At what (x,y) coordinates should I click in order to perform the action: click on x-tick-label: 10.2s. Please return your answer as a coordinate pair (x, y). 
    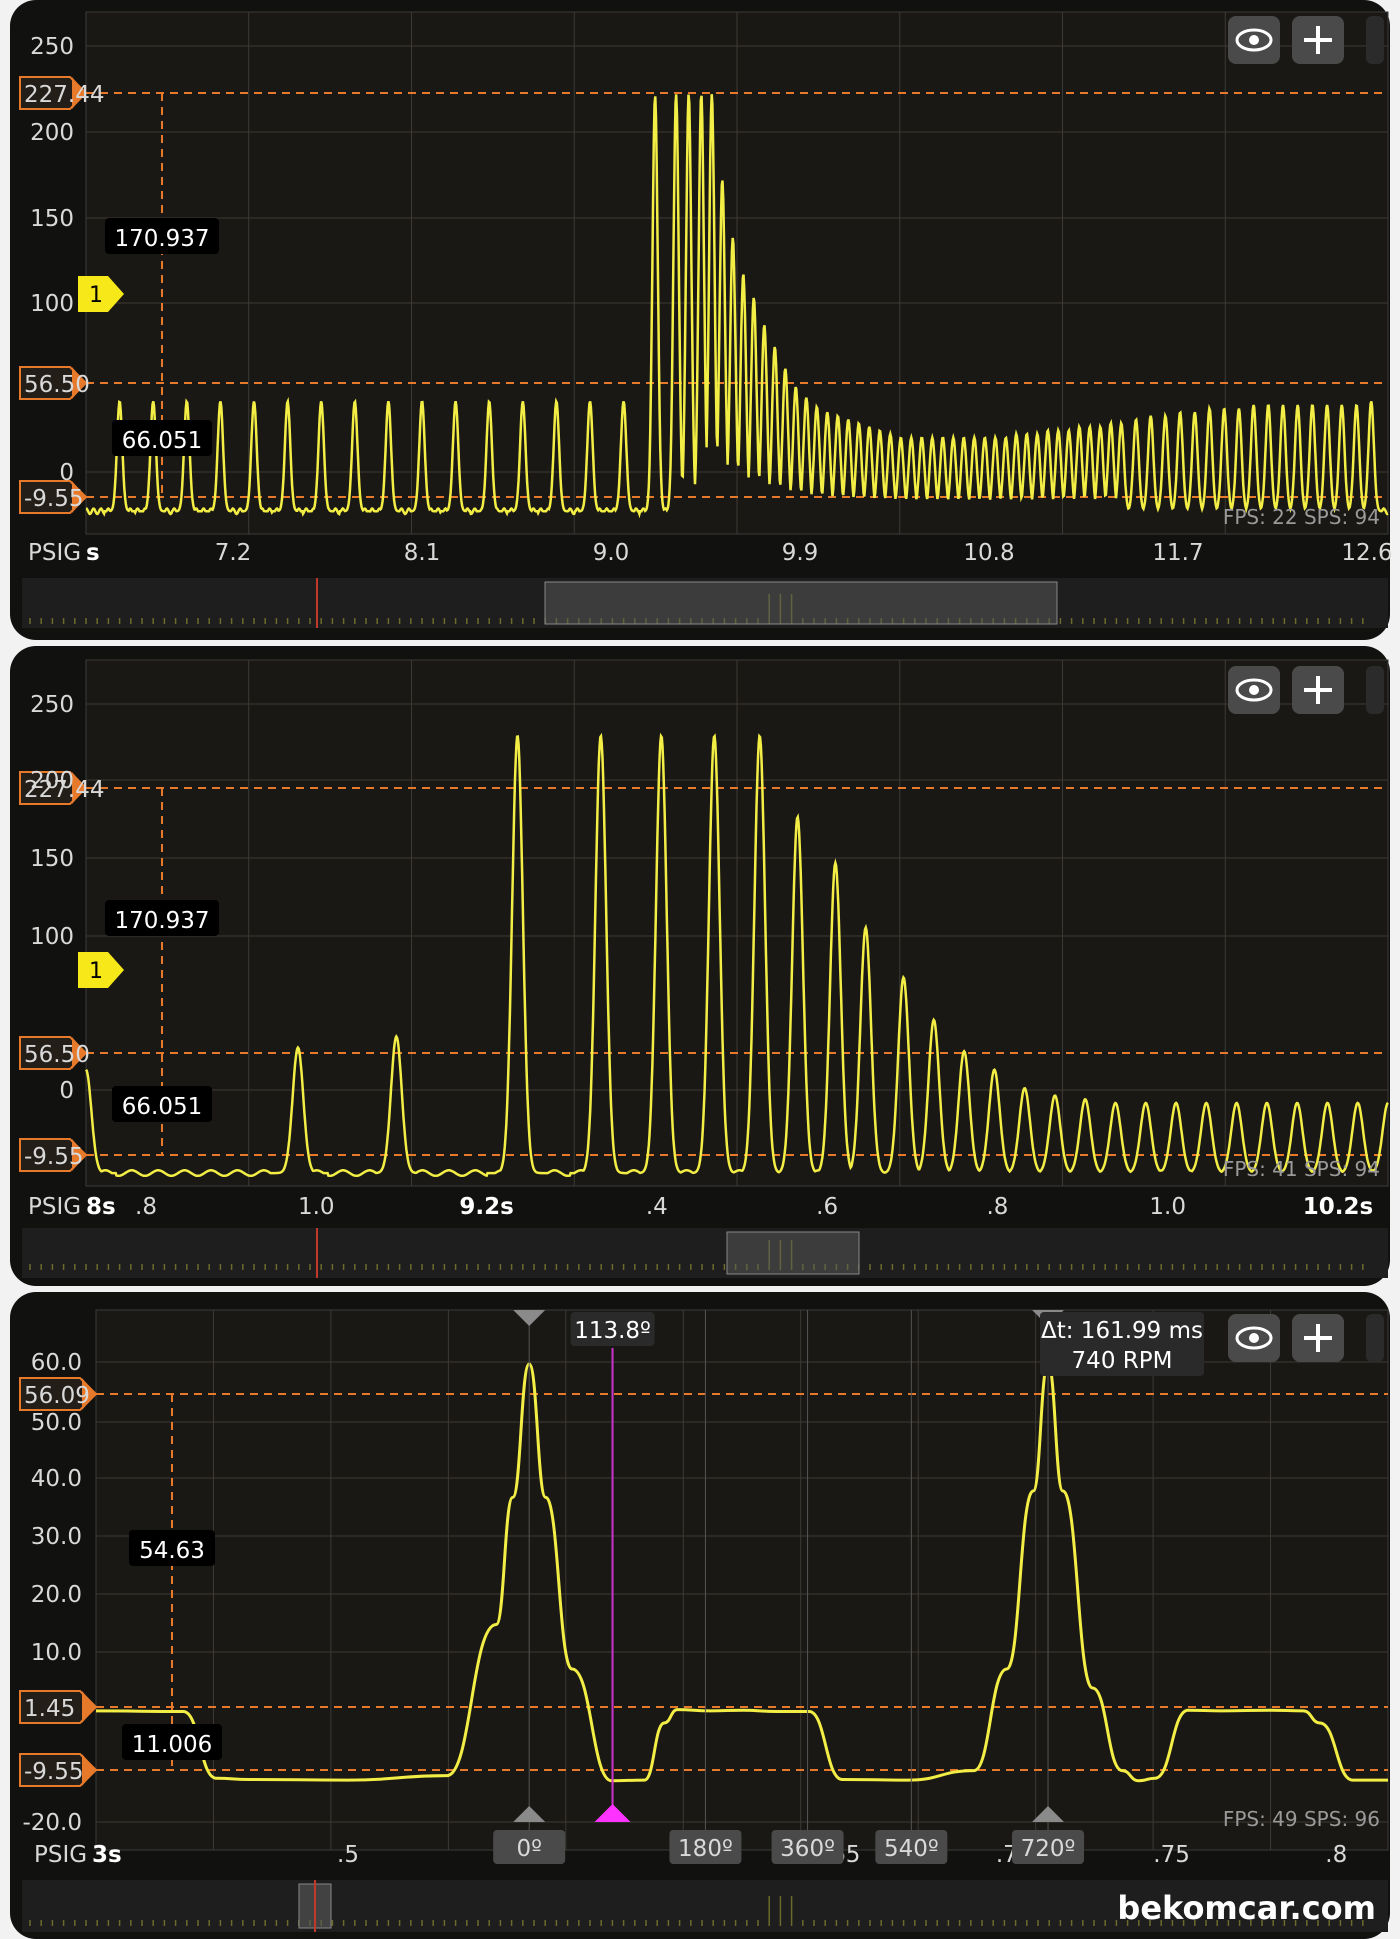
    Looking at the image, I should click on (1338, 1207).